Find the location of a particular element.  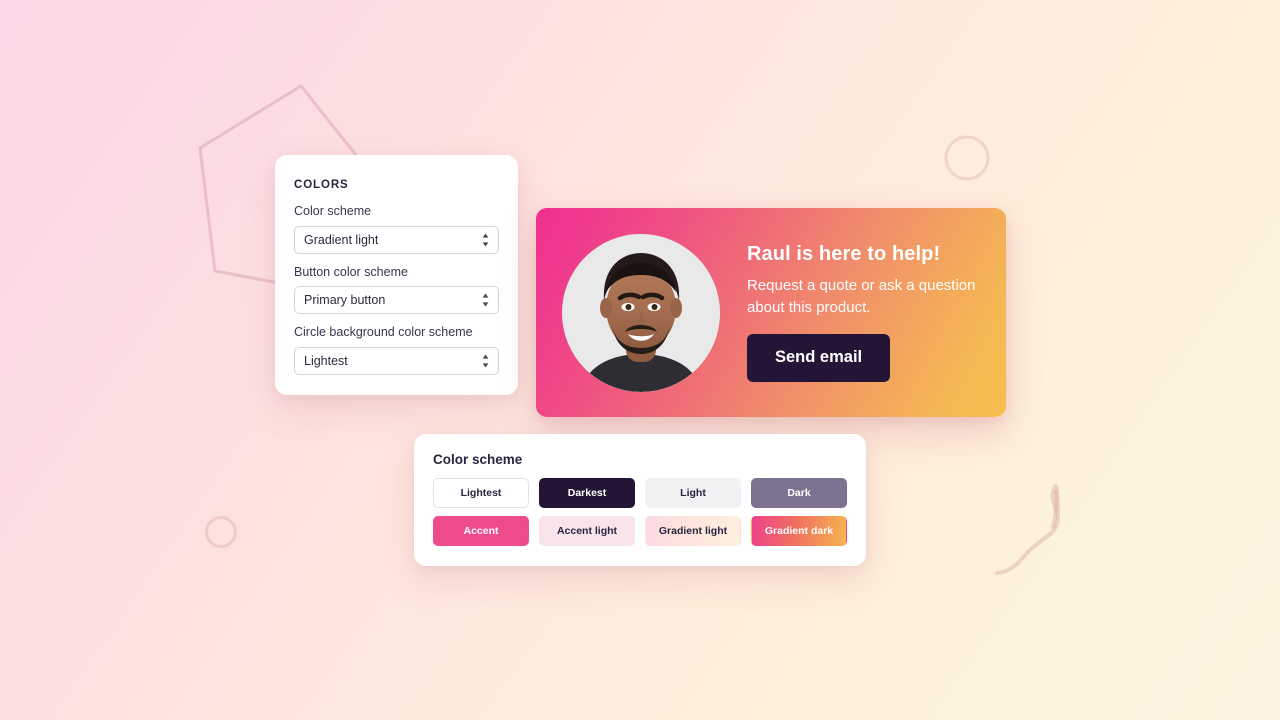

swatch-accent: Accent is located at coordinates (481, 531).